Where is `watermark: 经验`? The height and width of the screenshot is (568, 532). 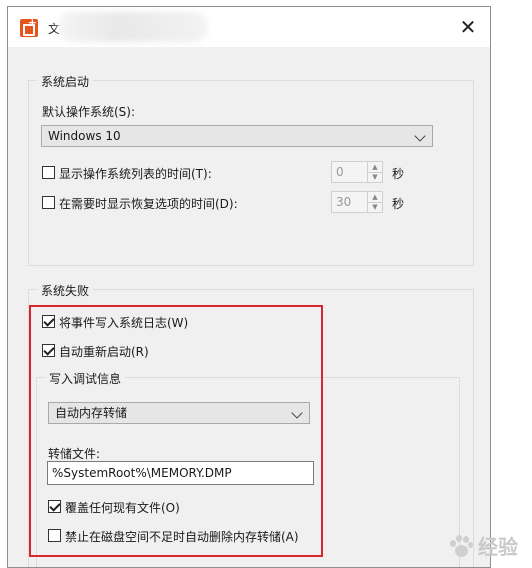
watermark: 经验 is located at coordinates (483, 545).